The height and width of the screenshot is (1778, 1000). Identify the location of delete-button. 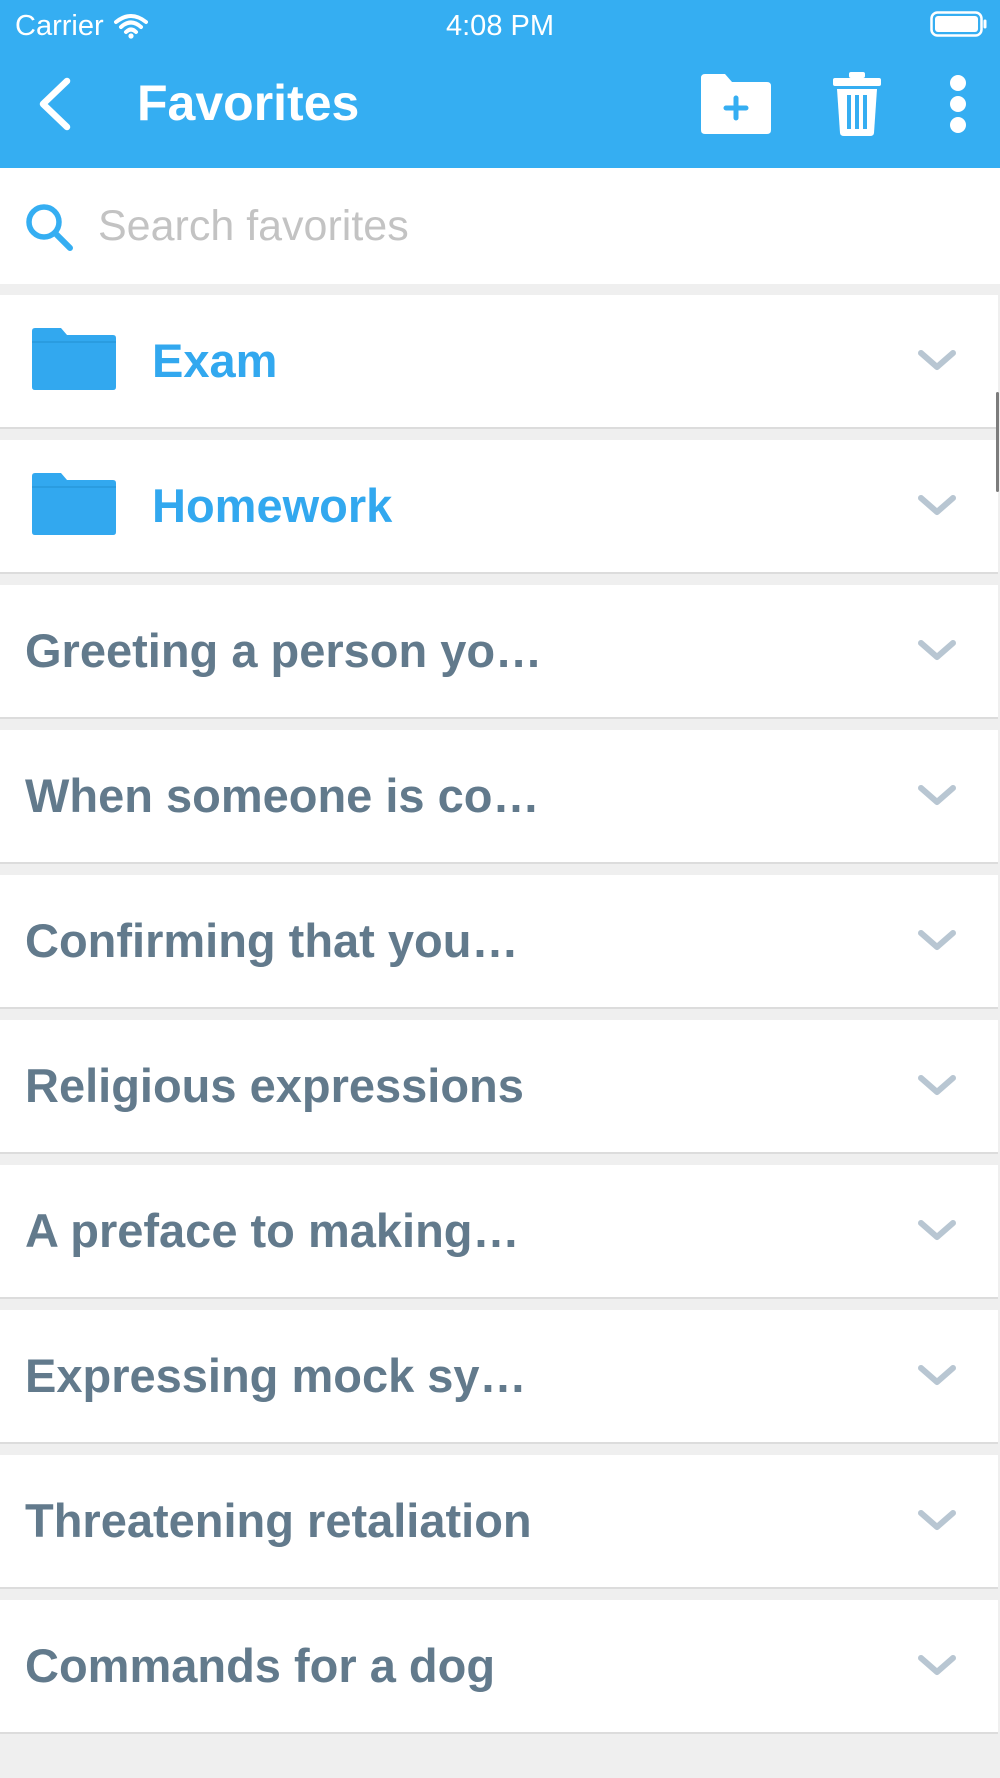
(857, 104).